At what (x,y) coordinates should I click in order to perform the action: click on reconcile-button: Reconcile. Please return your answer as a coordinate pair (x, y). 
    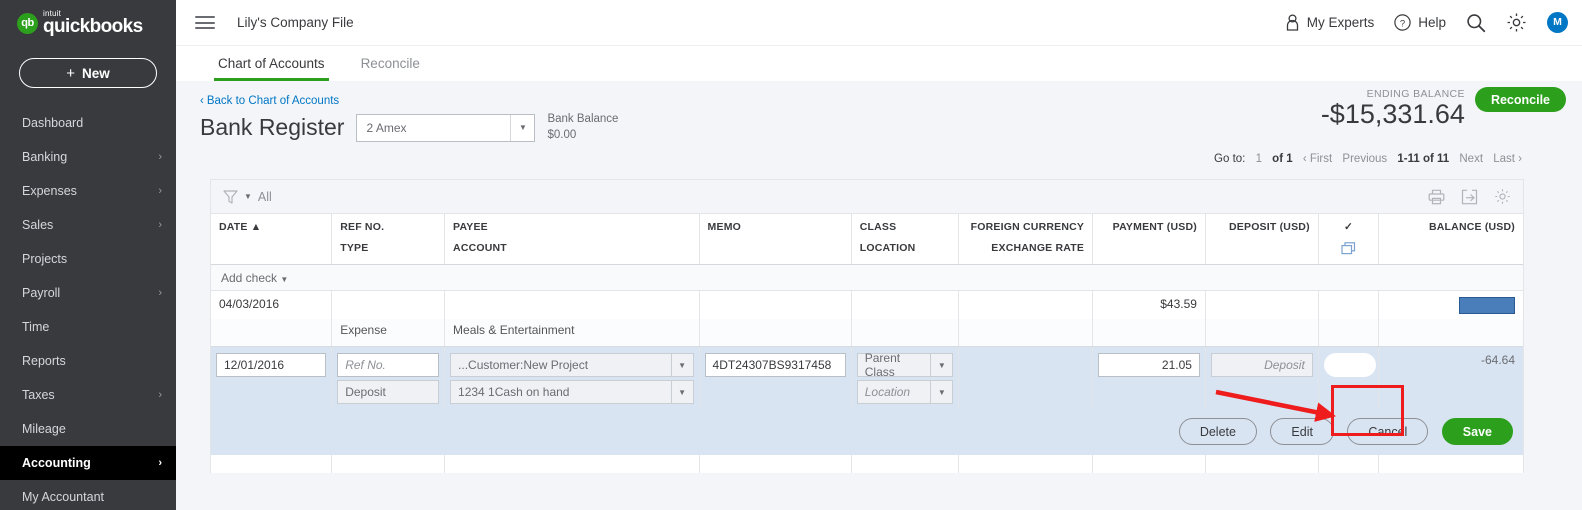
    Looking at the image, I should click on (1520, 99).